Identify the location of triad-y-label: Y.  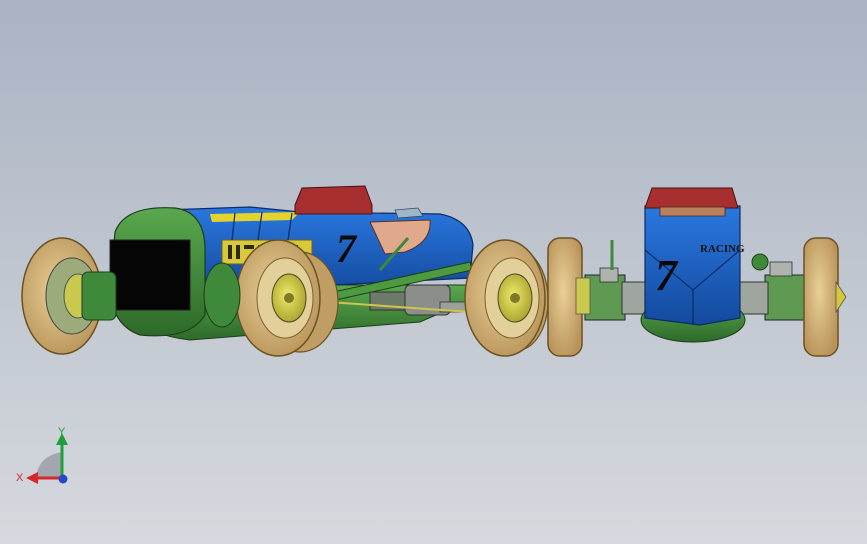
(62, 432).